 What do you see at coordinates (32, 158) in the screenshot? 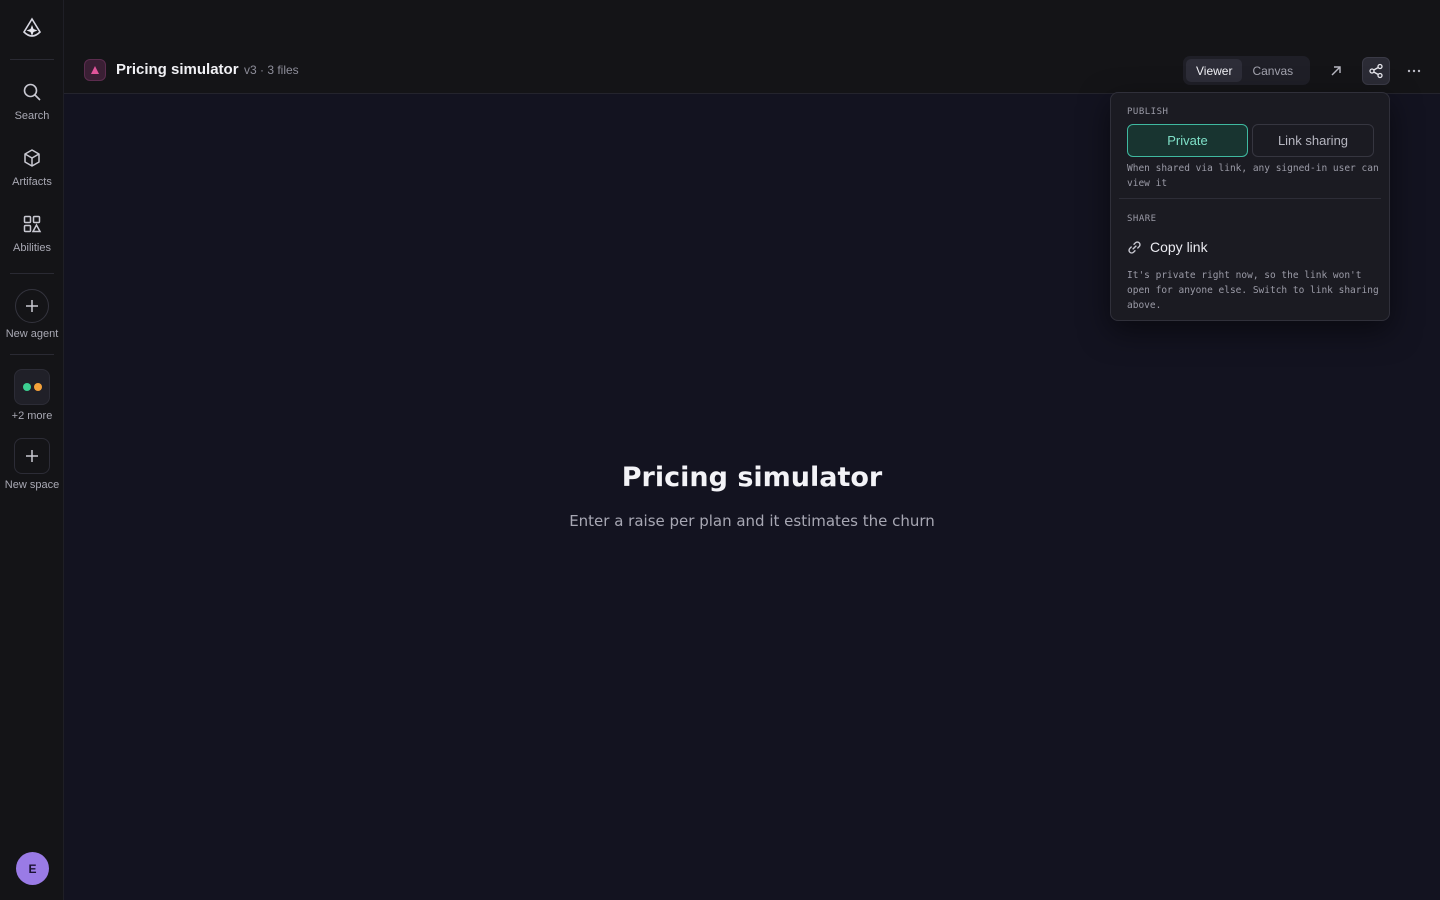
I see `cube-icon` at bounding box center [32, 158].